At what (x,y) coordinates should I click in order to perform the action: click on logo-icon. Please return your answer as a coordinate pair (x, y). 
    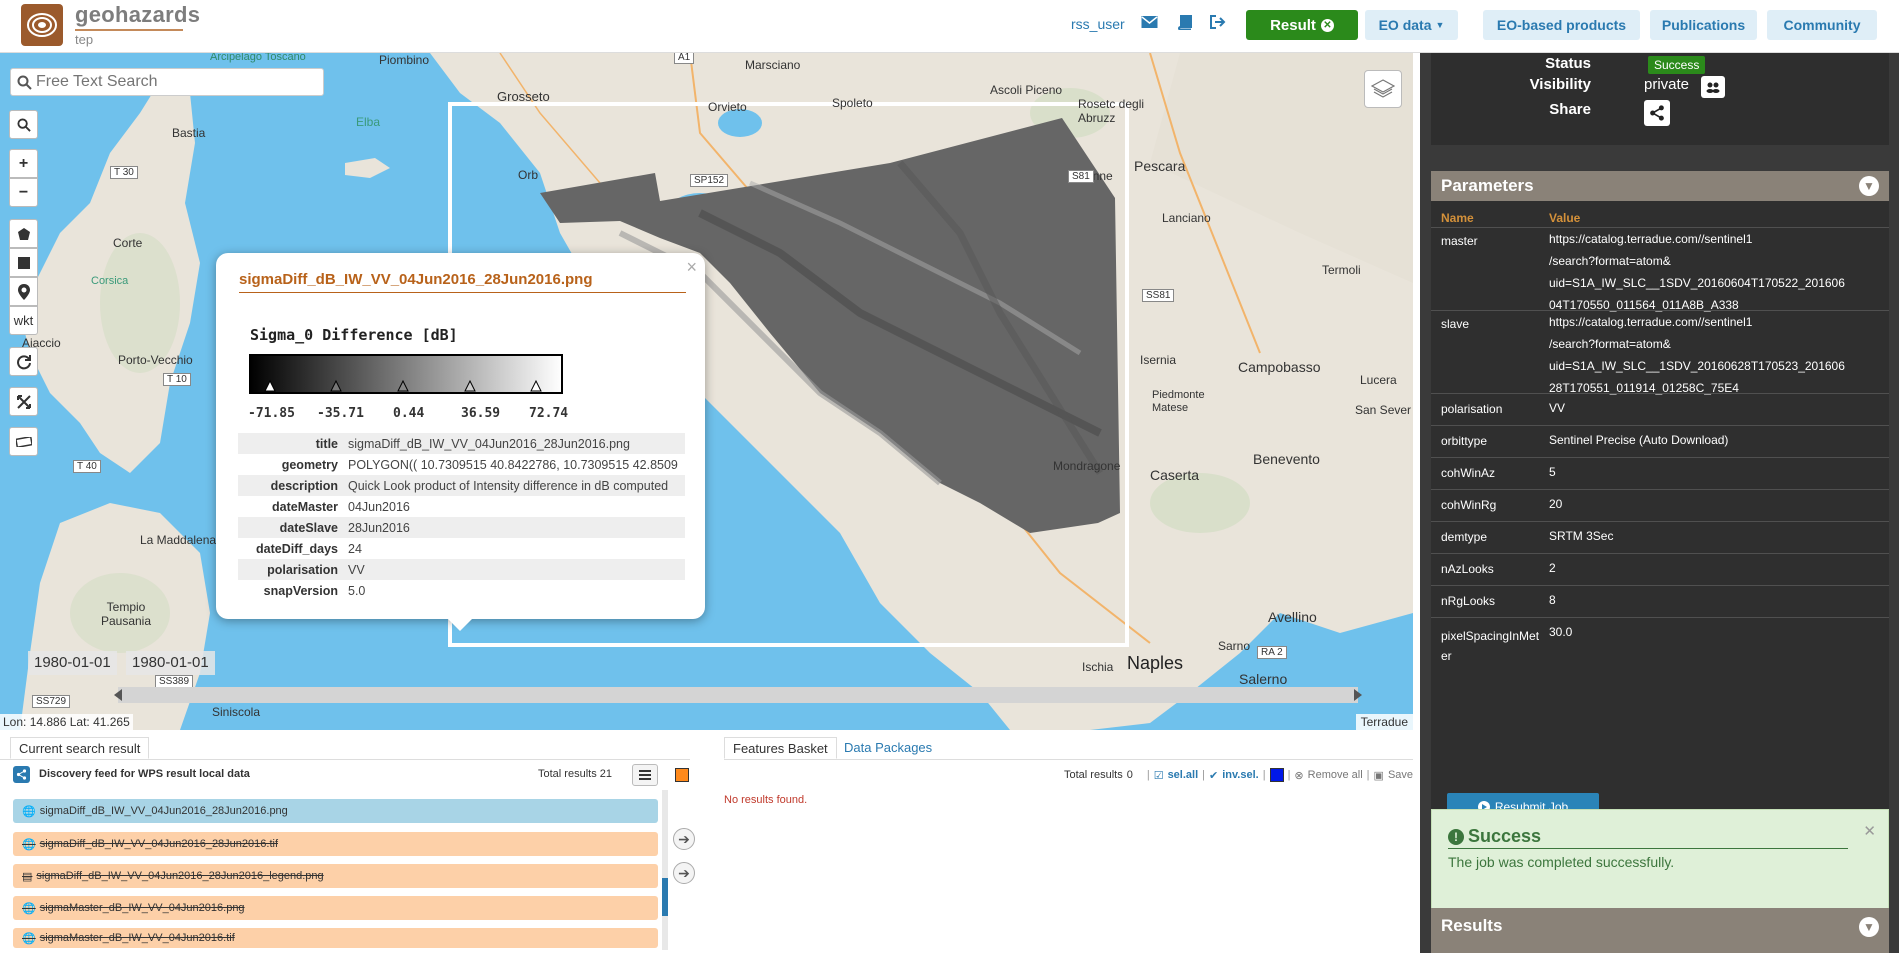
    Looking at the image, I should click on (42, 25).